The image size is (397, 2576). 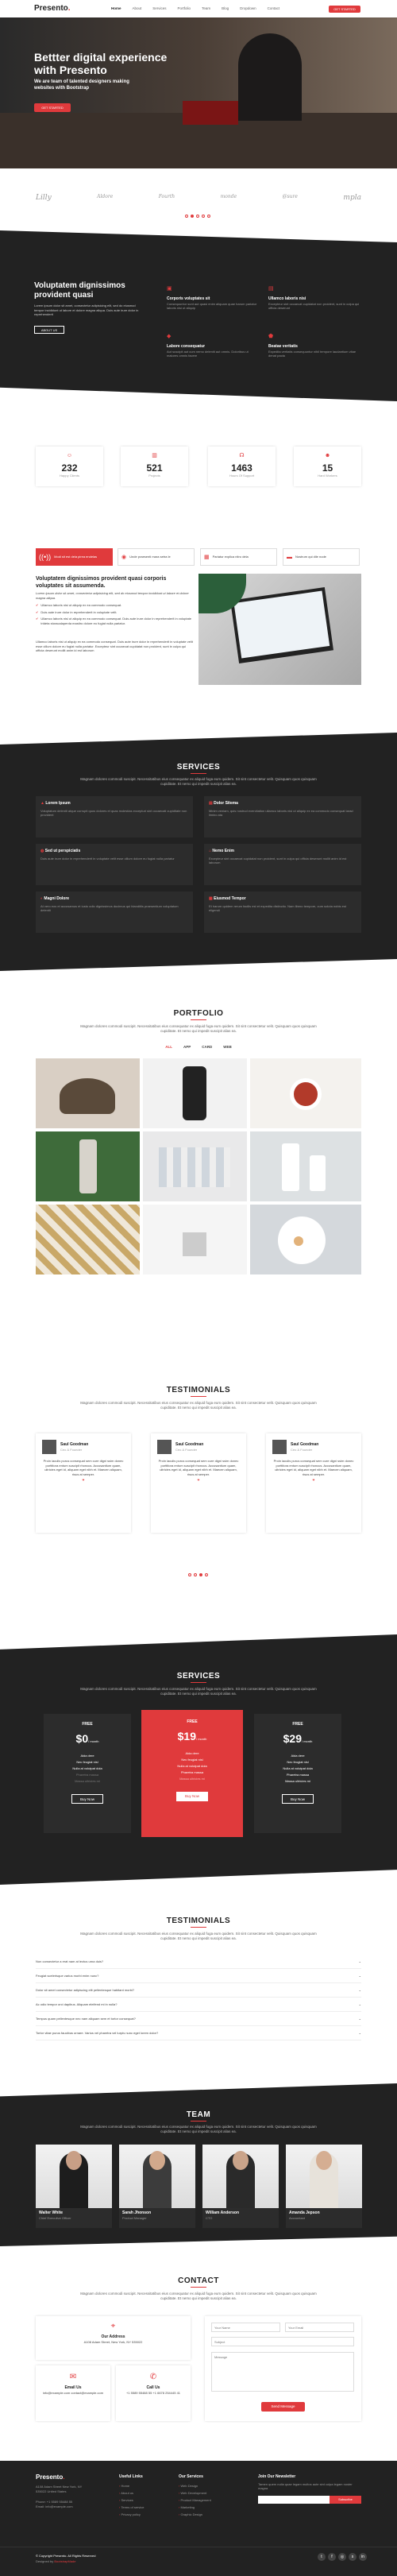 I want to click on tab-label: Modi sit est dela pirea endelas, so click(x=76, y=557).